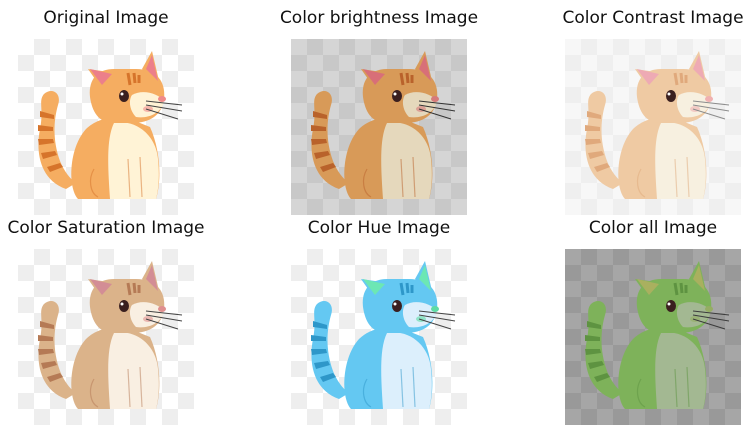 The image size is (751, 427). I want to click on panel-title: Original Image, so click(106, 18).